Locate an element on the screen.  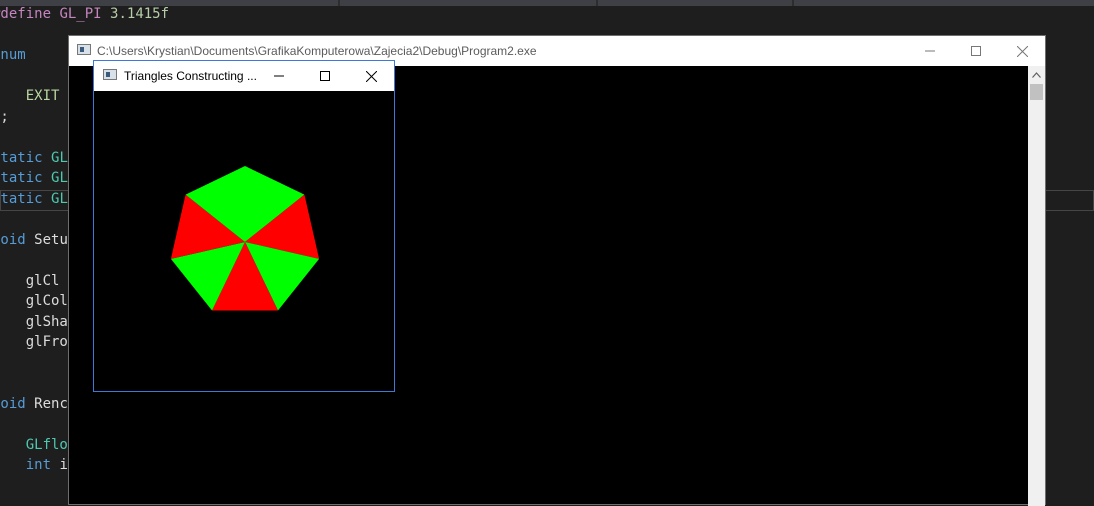
code-line: enum is located at coordinates (13, 55).